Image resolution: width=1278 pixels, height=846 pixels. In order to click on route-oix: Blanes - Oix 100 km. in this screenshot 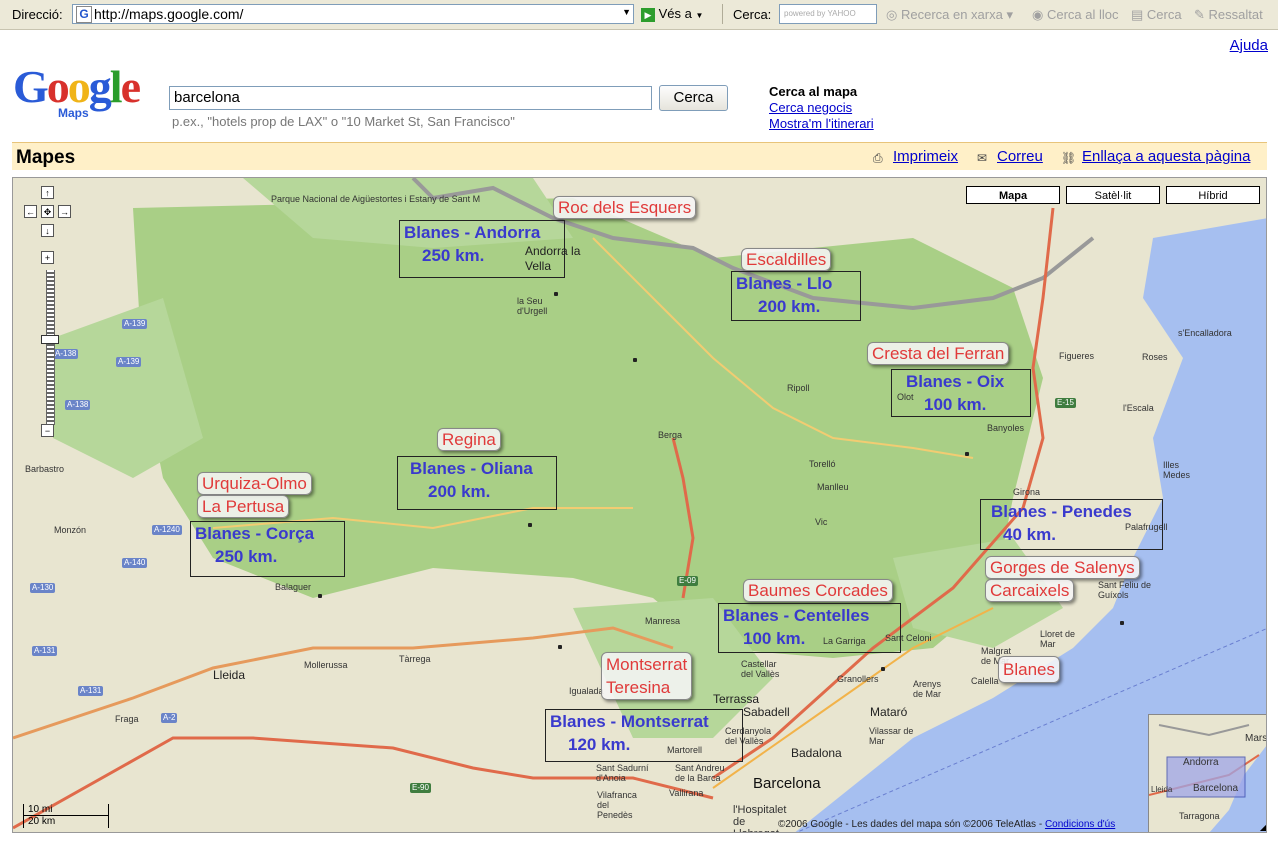, I will do `click(961, 393)`.